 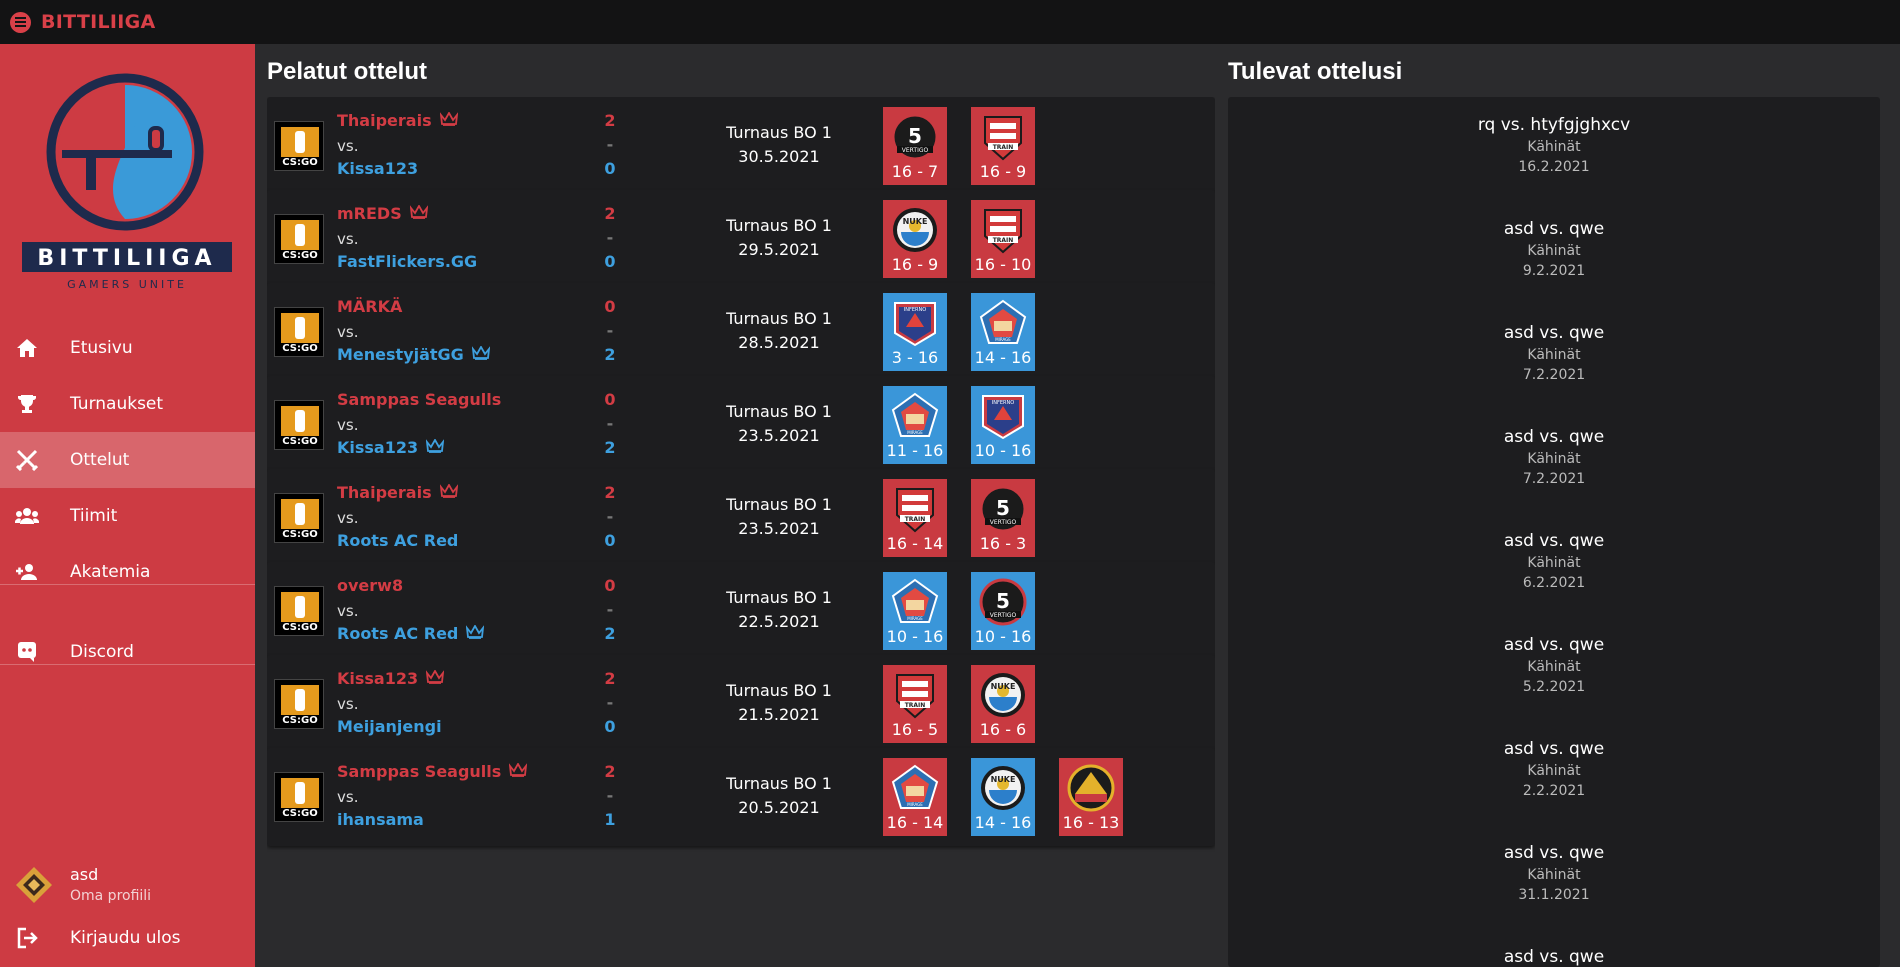 What do you see at coordinates (915, 518) in the screenshot?
I see `map-result-train: TRAIN 16 - 14` at bounding box center [915, 518].